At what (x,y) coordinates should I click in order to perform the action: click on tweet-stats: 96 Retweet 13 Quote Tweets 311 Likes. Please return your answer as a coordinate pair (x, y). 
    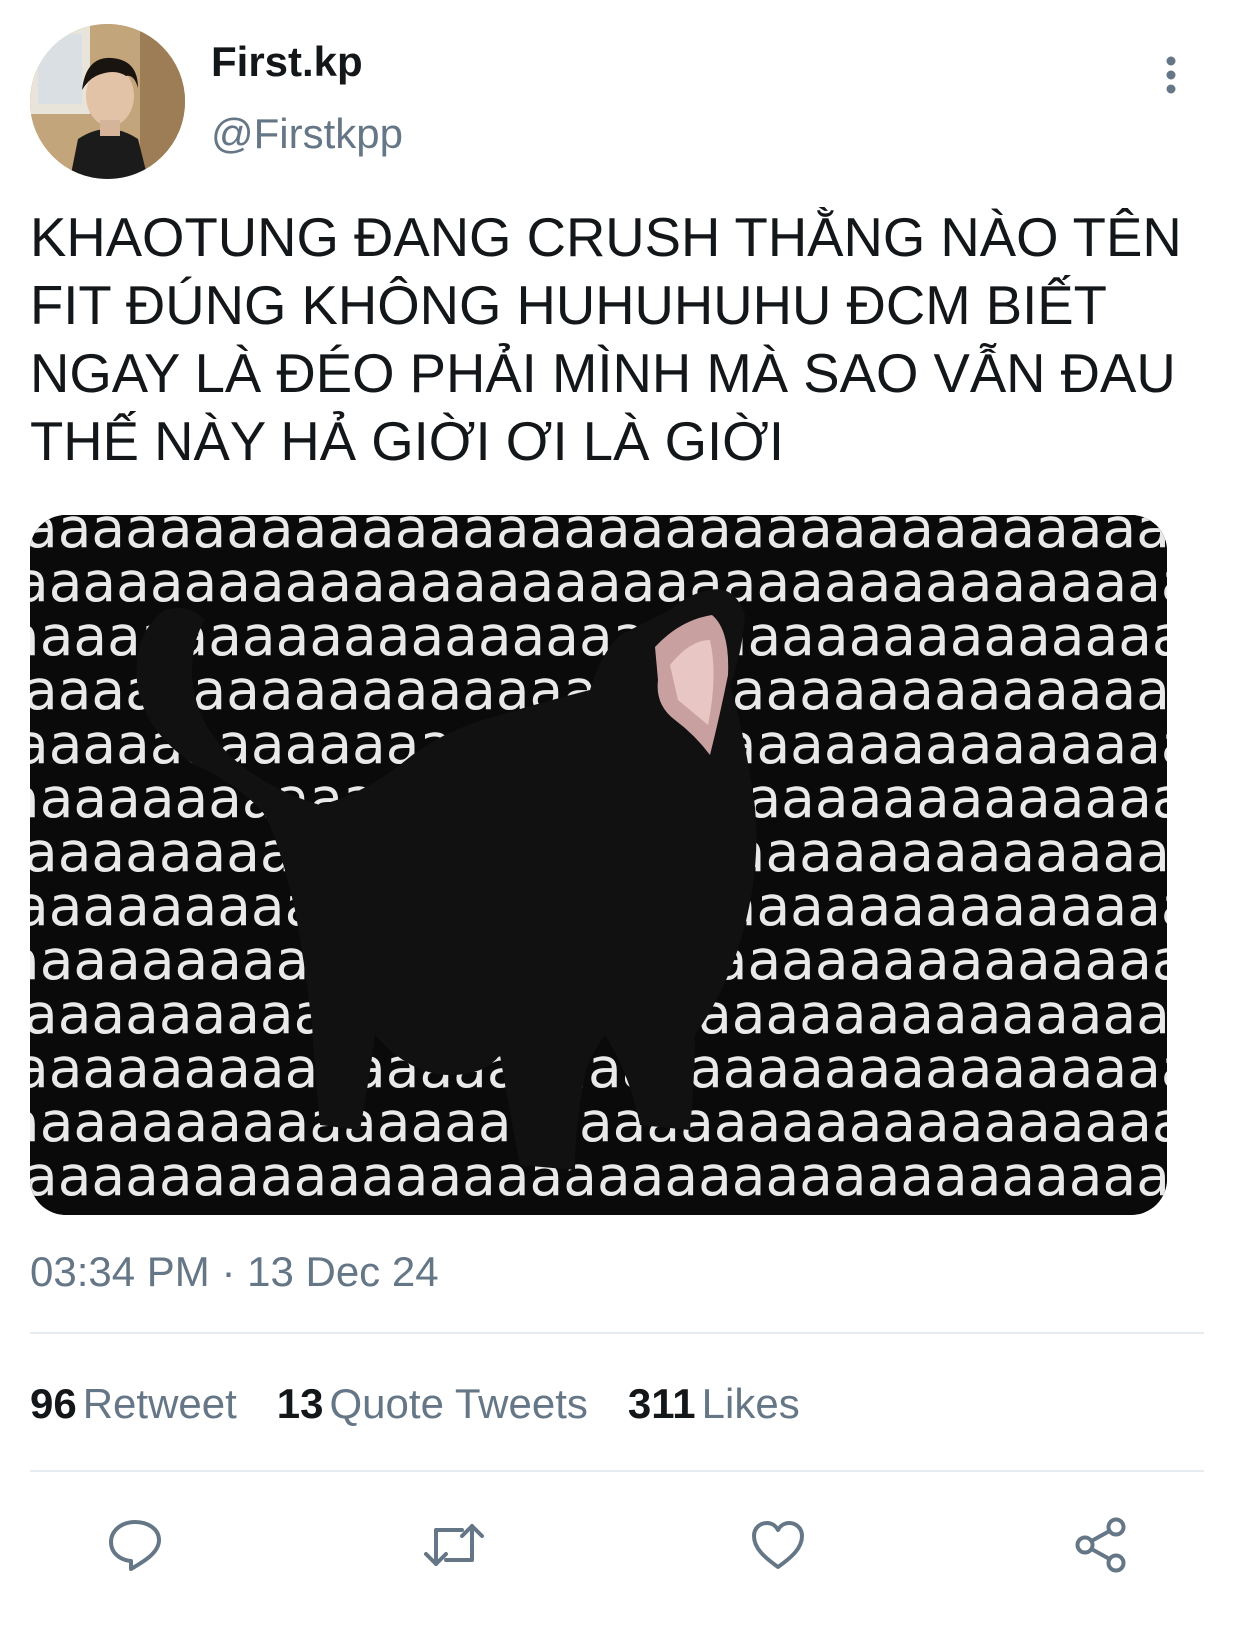
    Looking at the image, I should click on (435, 1404).